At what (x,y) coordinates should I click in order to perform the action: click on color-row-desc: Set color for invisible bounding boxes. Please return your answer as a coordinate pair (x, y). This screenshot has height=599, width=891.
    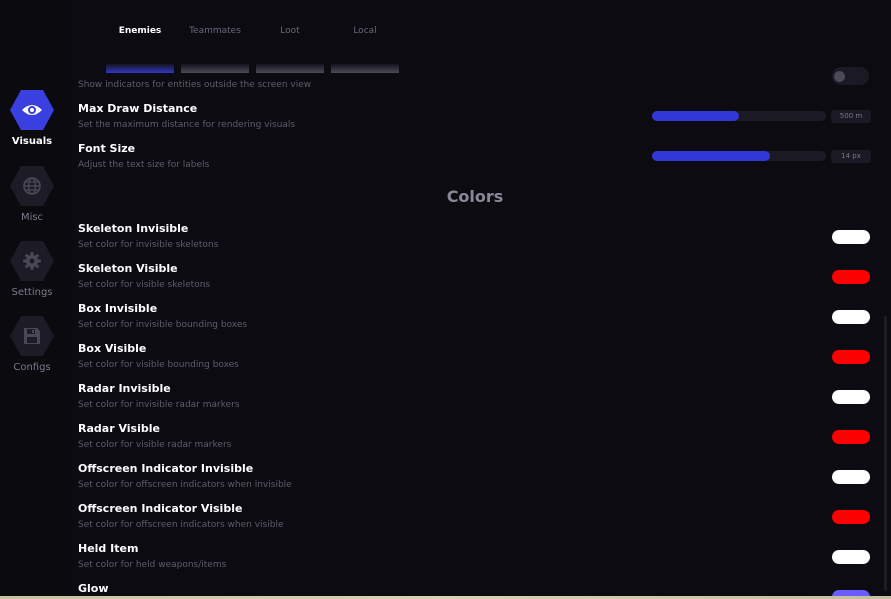
    Looking at the image, I should click on (163, 325).